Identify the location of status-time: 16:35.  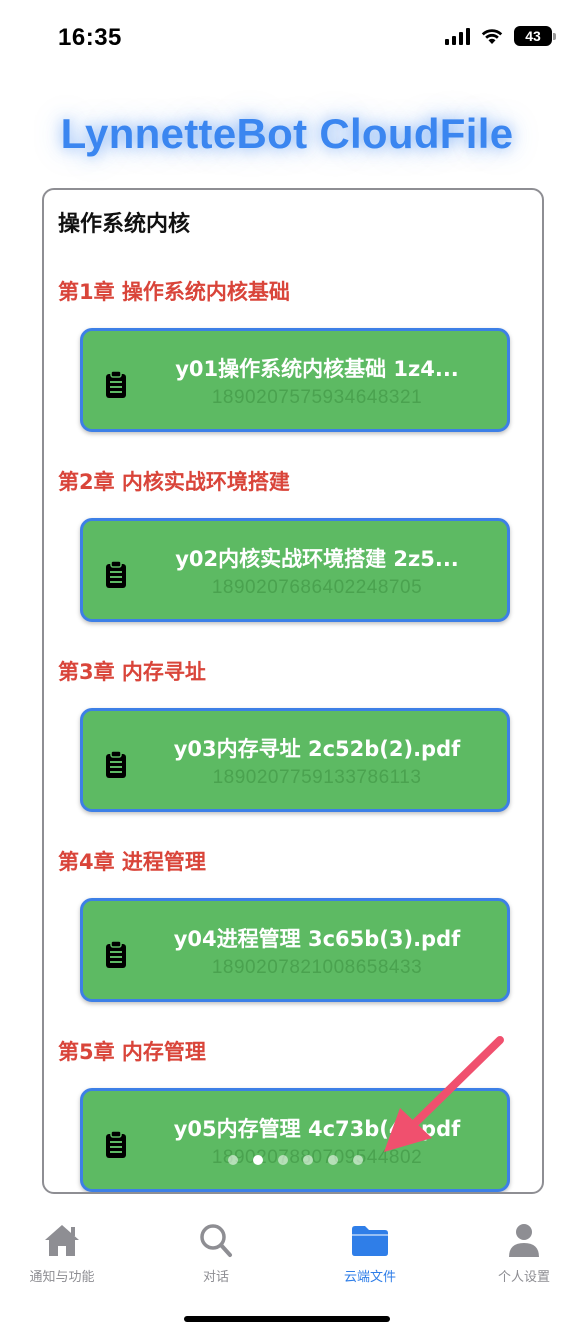
(90, 37).